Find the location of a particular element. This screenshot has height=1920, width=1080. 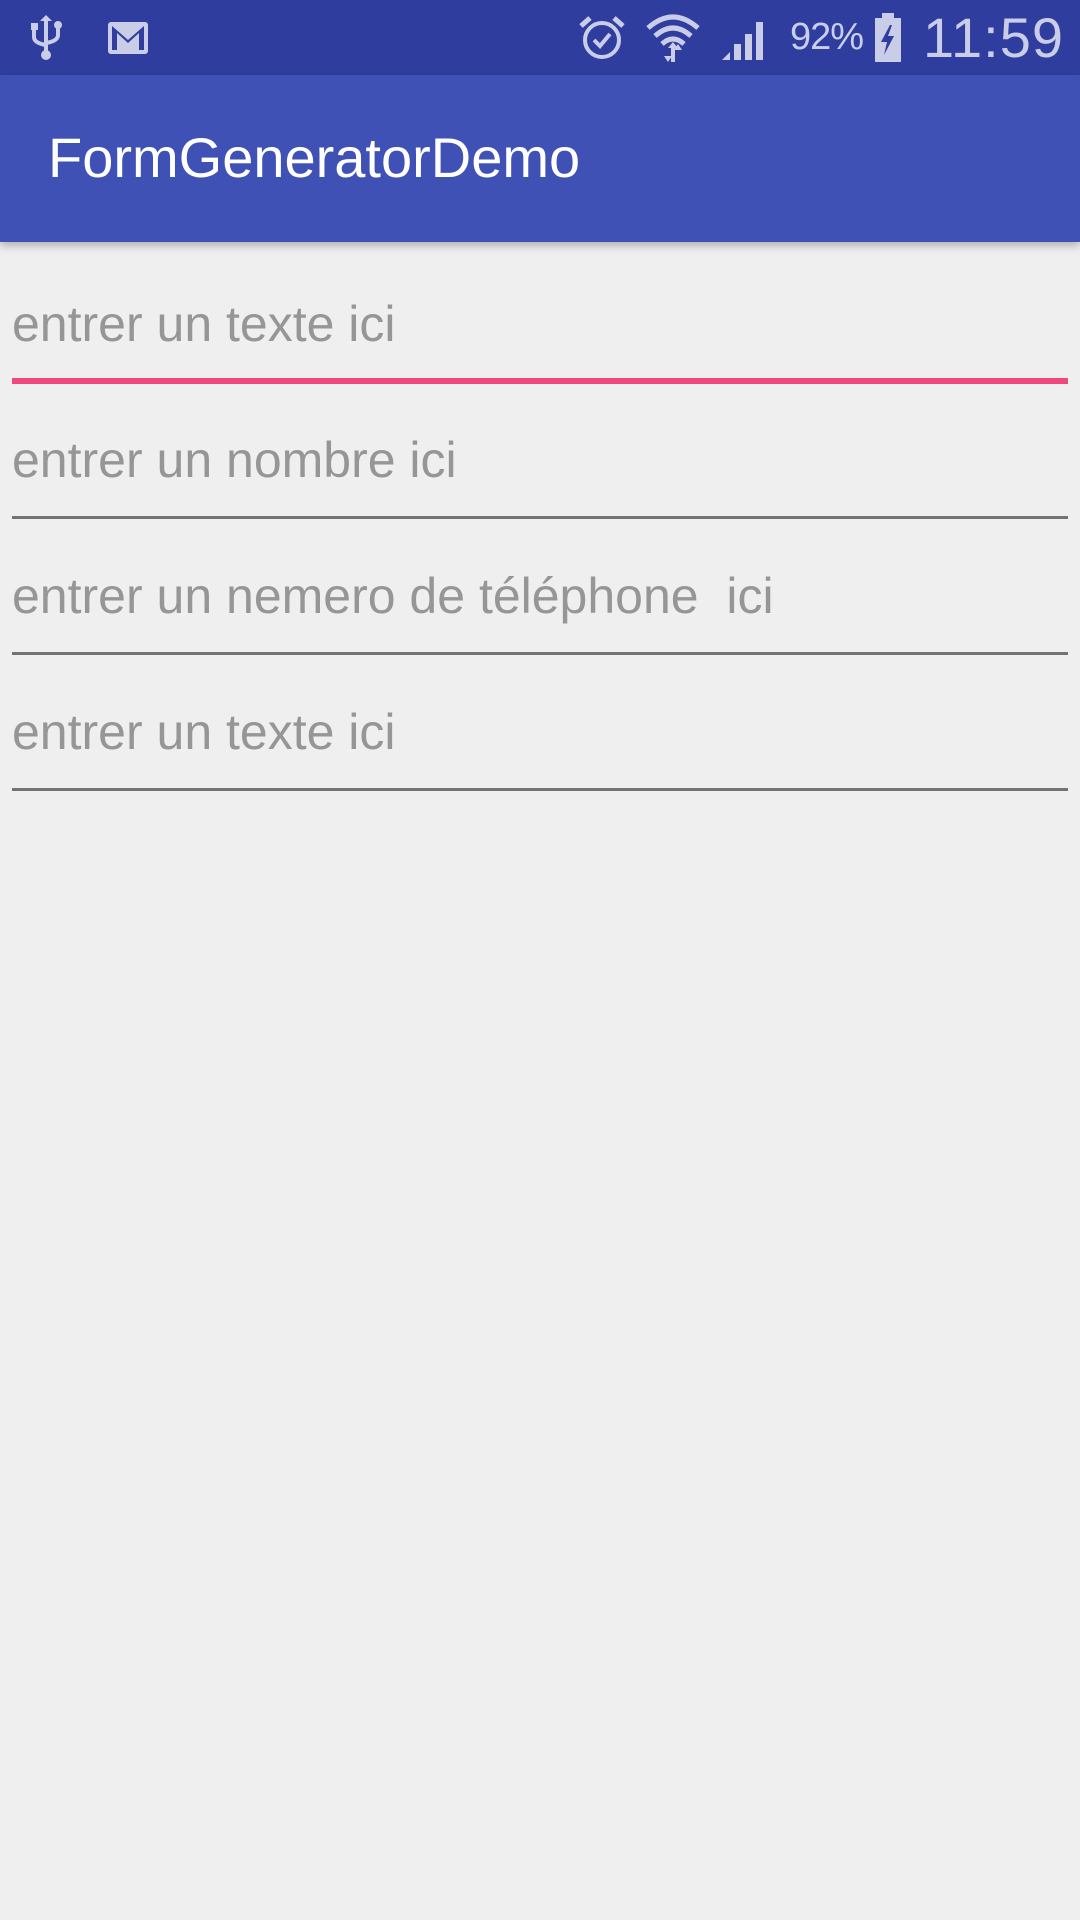

wifi-icon is located at coordinates (673, 38).